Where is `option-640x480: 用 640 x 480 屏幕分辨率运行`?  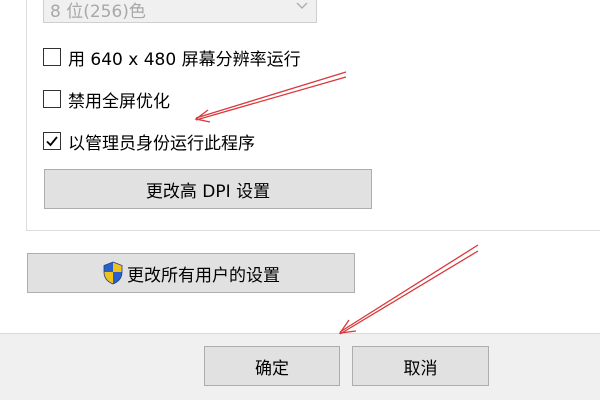
option-640x480: 用 640 x 480 屏幕分辨率运行 is located at coordinates (172, 58).